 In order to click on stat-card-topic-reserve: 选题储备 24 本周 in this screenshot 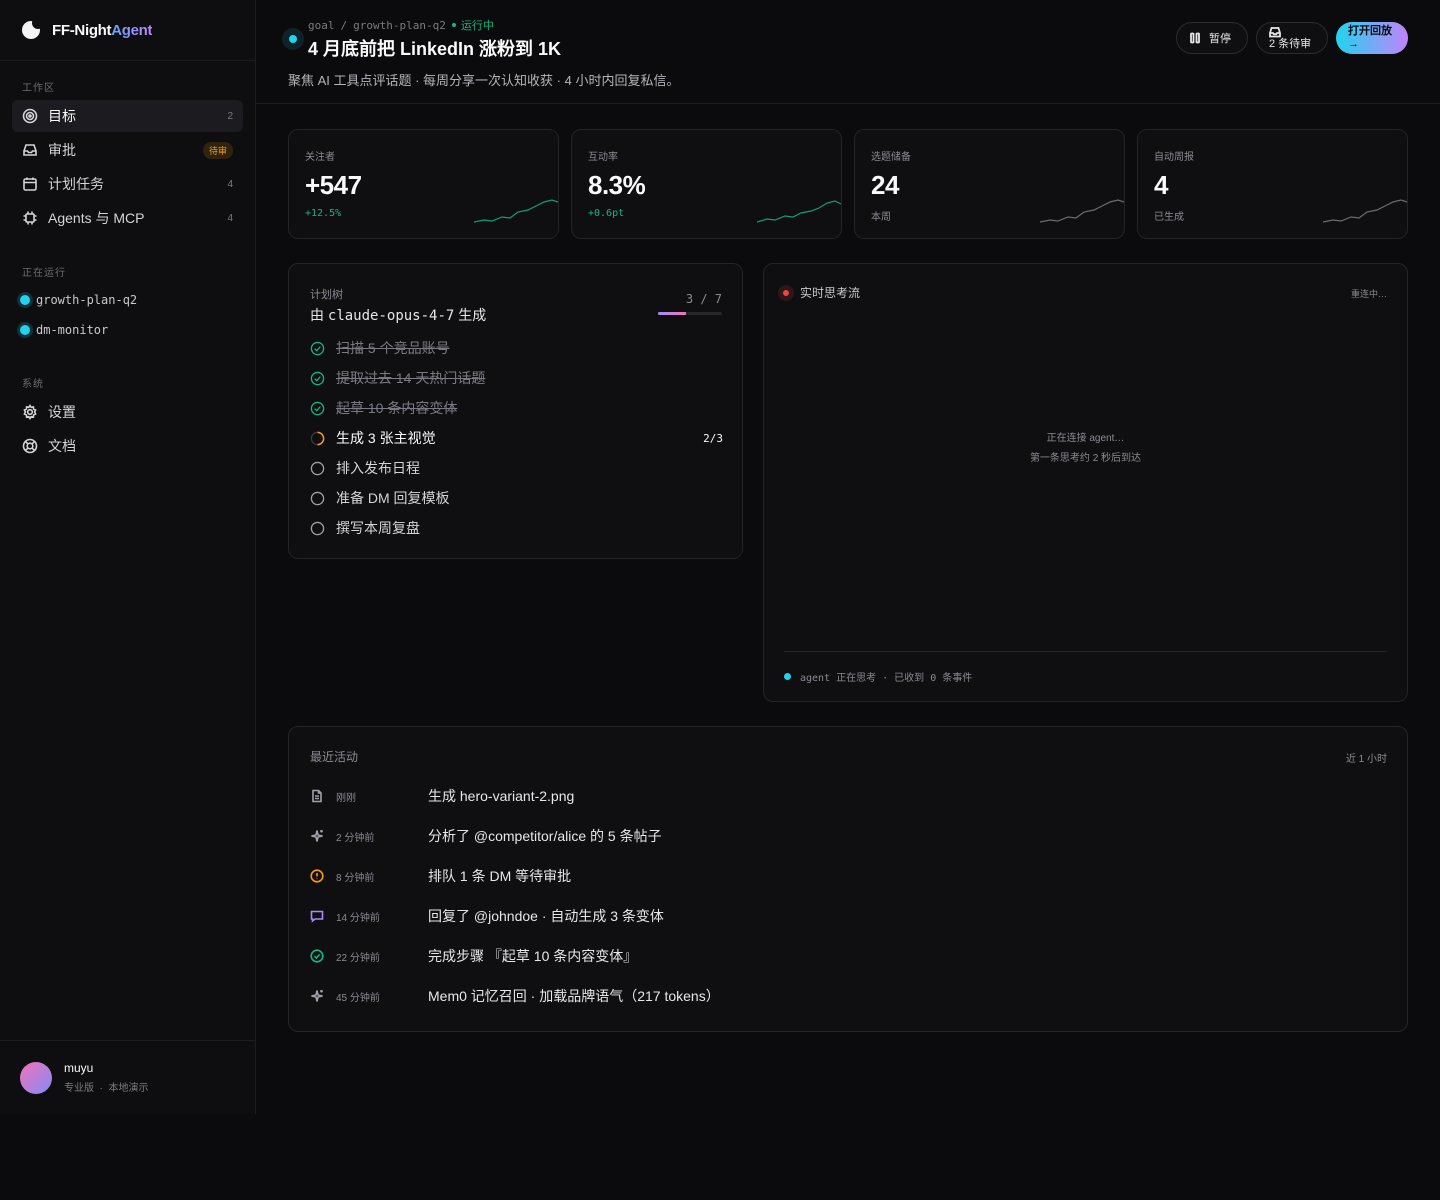, I will do `click(989, 184)`.